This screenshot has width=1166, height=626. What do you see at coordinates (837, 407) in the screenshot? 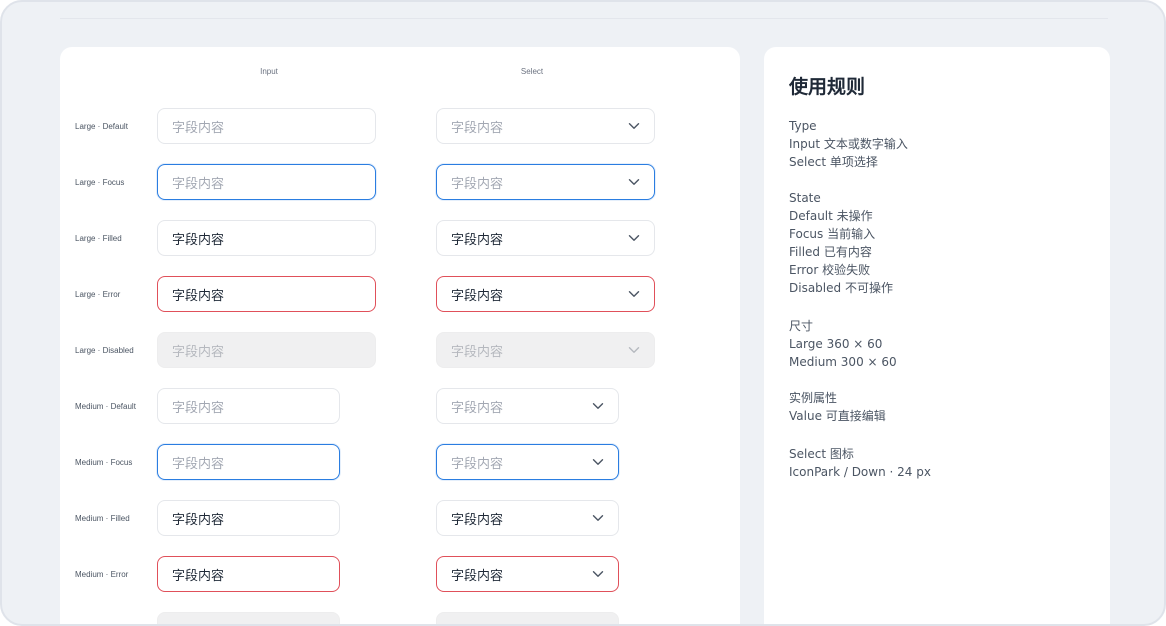
I see `rules-props-block: 实例属性 Value 可直接编辑` at bounding box center [837, 407].